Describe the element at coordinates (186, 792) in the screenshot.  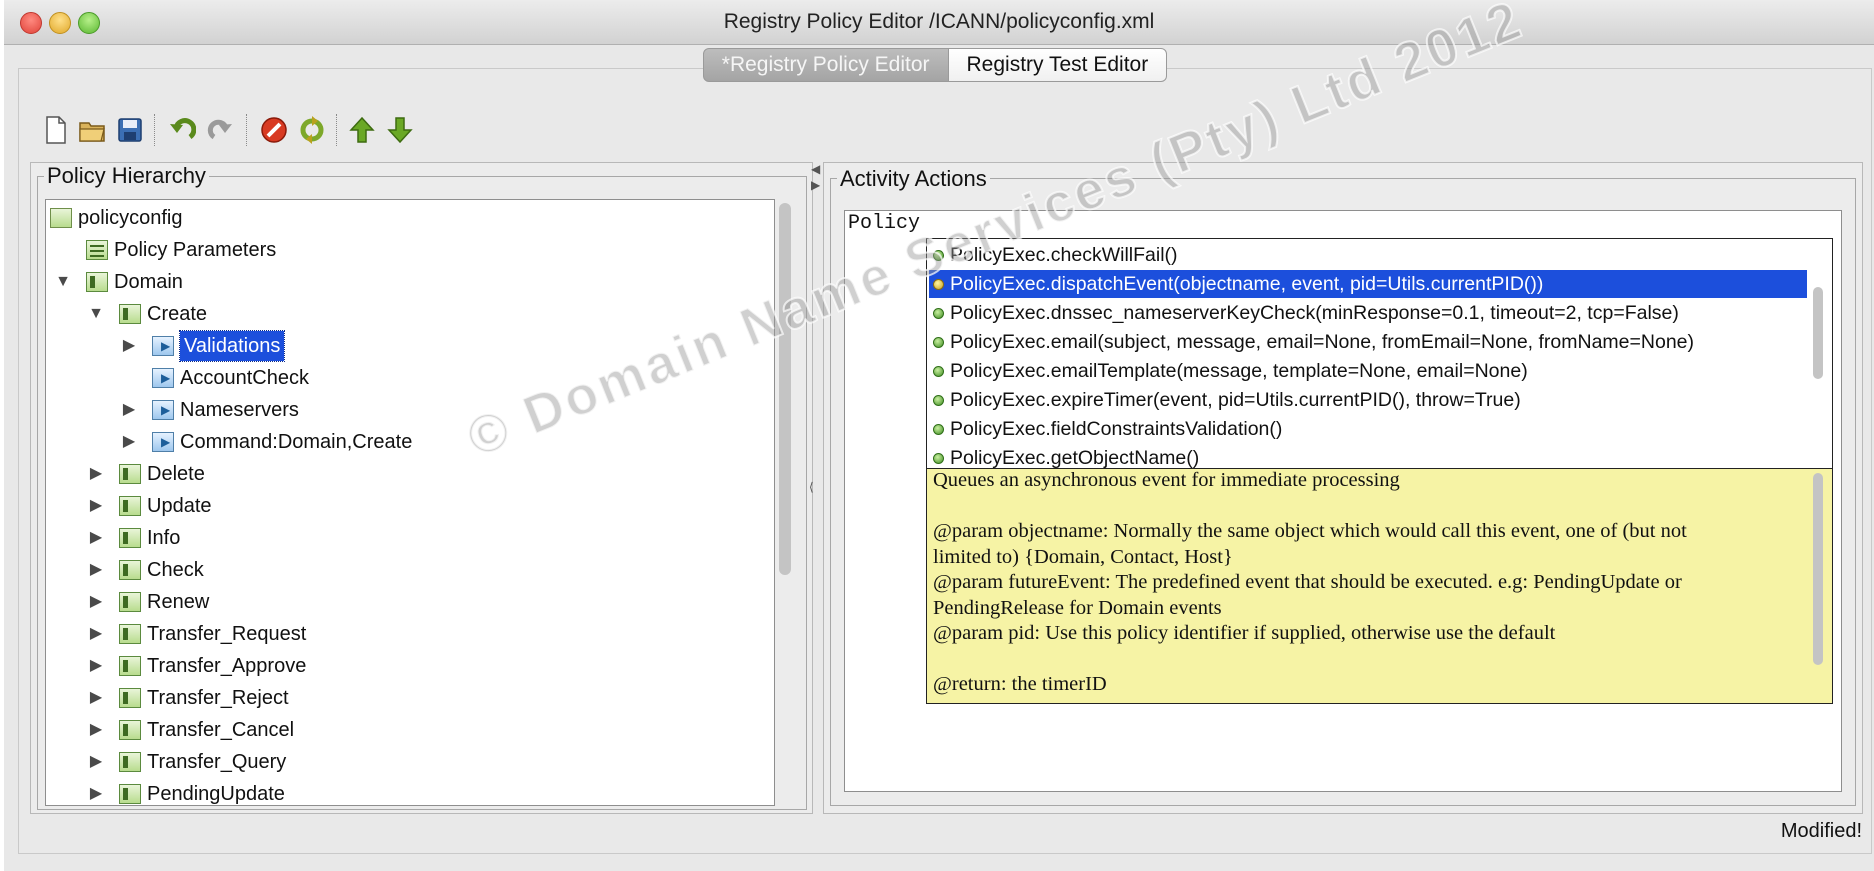
I see `tree-item: ▶ PendingUpdate` at that location.